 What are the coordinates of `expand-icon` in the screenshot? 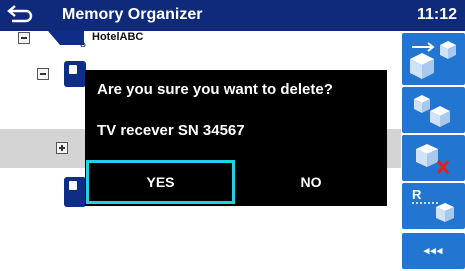 It's located at (62, 148).